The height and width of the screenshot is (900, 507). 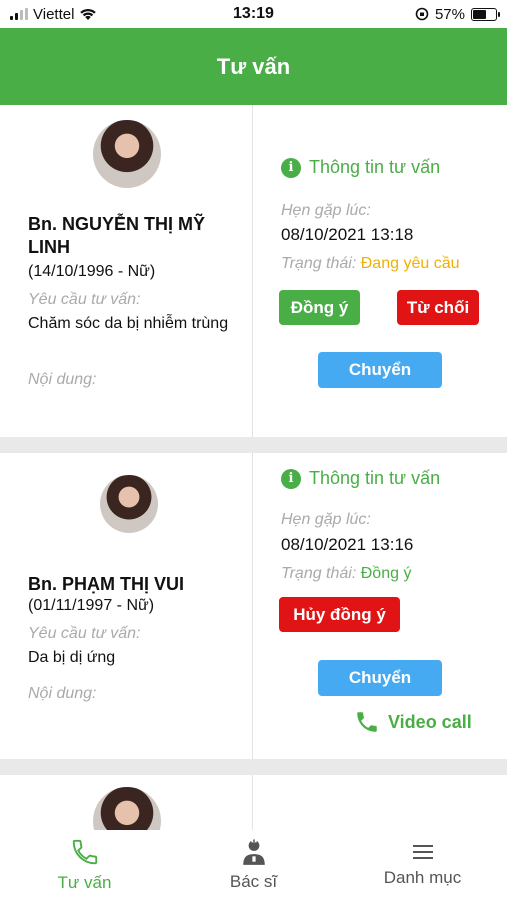 What do you see at coordinates (422, 852) in the screenshot?
I see `menu-icon` at bounding box center [422, 852].